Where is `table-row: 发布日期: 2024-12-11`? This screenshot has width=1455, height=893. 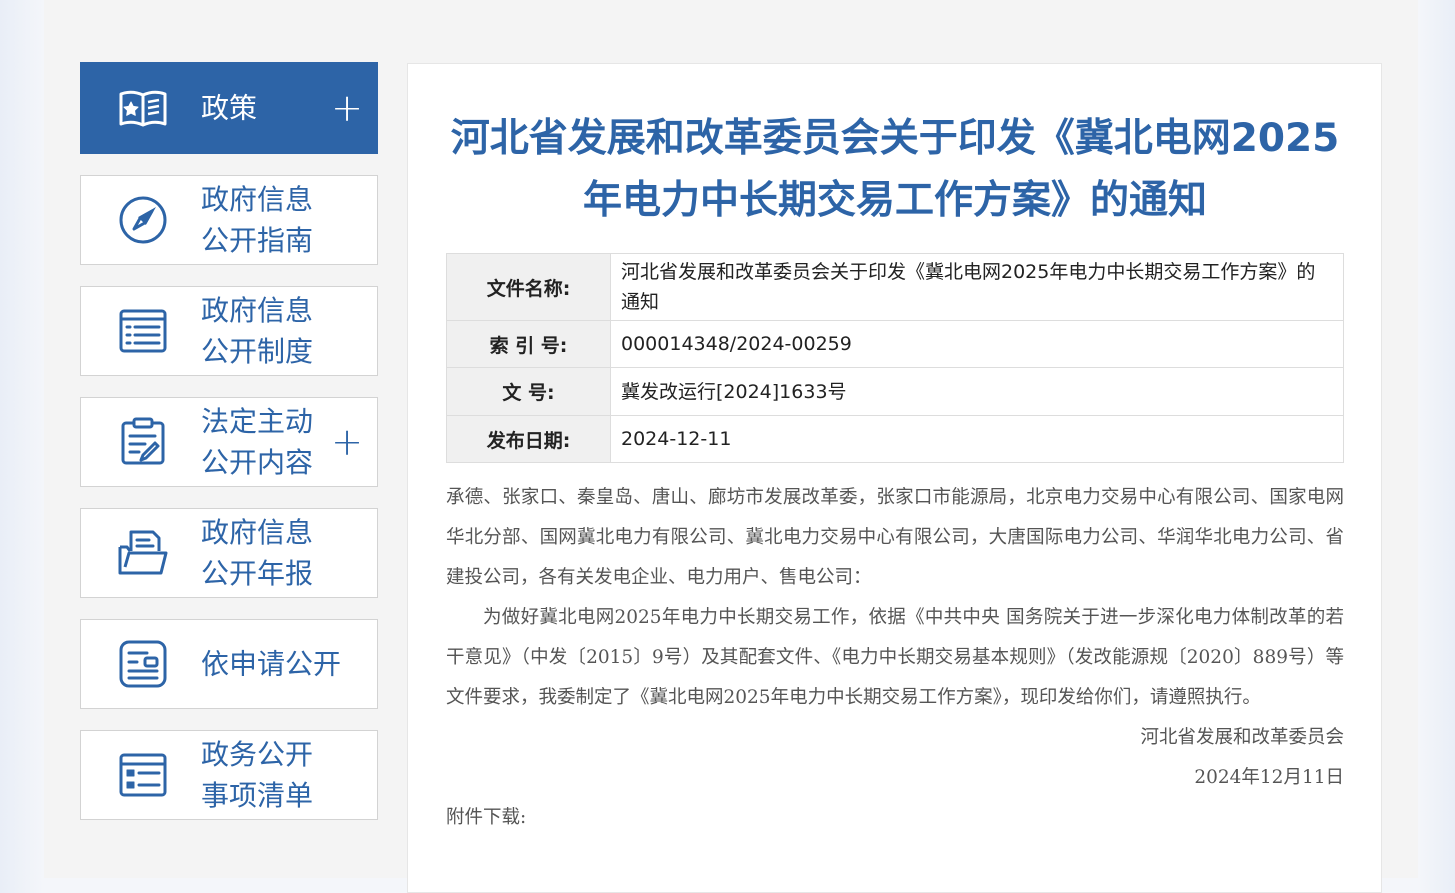 table-row: 发布日期: 2024-12-11 is located at coordinates (895, 439).